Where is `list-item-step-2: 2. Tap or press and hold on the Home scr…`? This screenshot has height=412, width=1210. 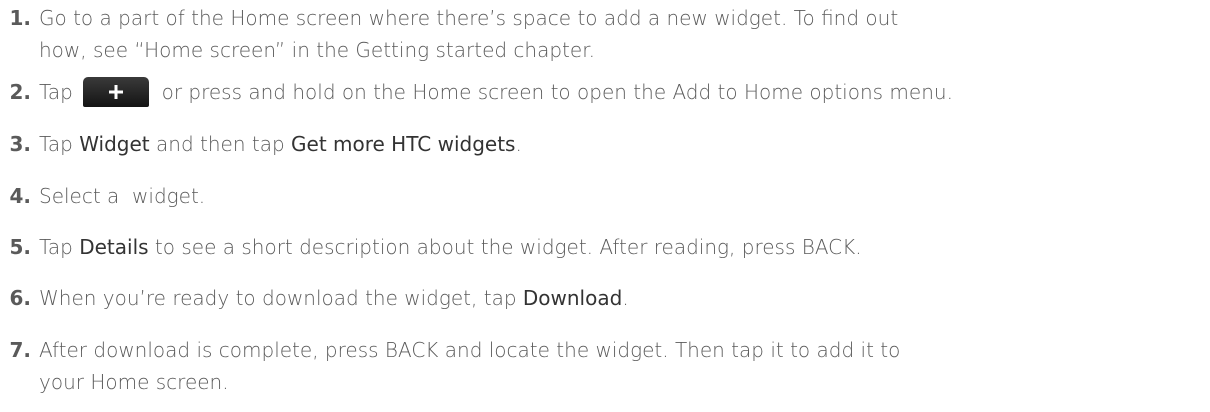 list-item-step-2: 2. Tap or press and hold on the Home scr… is located at coordinates (605, 92).